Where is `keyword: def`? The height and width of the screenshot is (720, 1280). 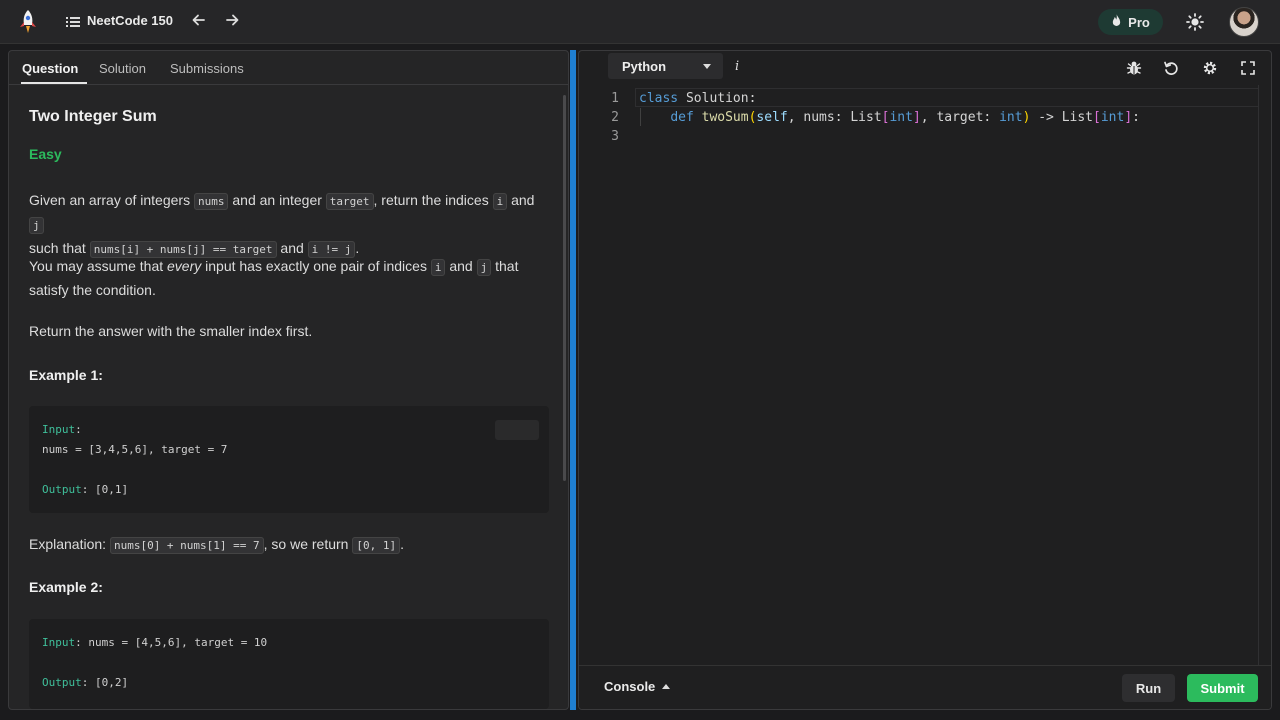 keyword: def is located at coordinates (682, 117).